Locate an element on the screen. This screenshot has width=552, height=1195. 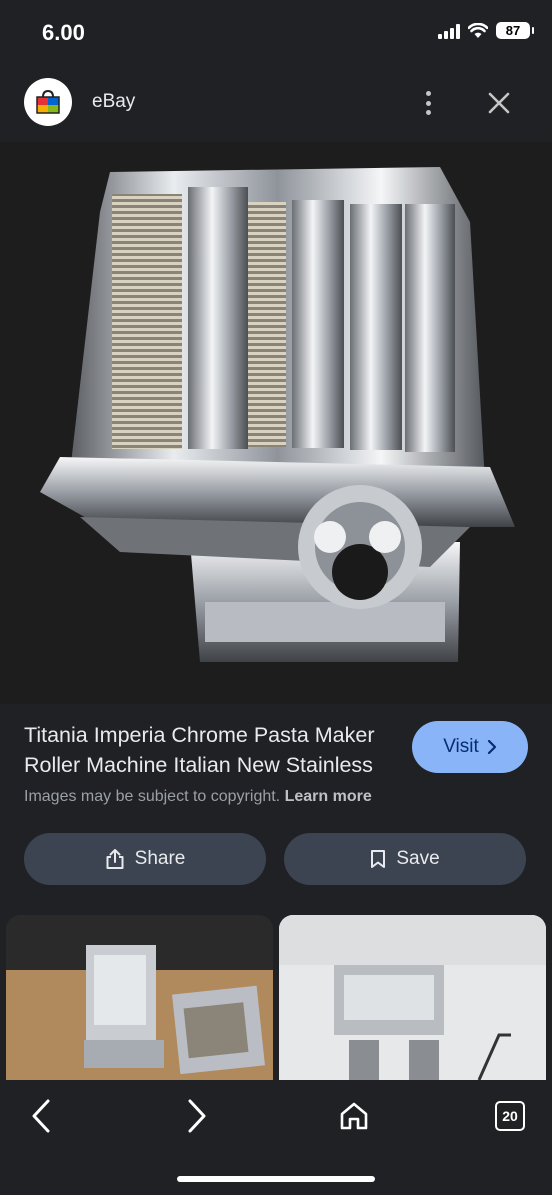
signal-icon is located at coordinates (449, 31).